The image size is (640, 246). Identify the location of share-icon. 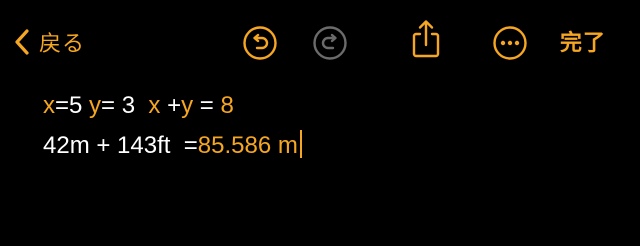
(426, 39).